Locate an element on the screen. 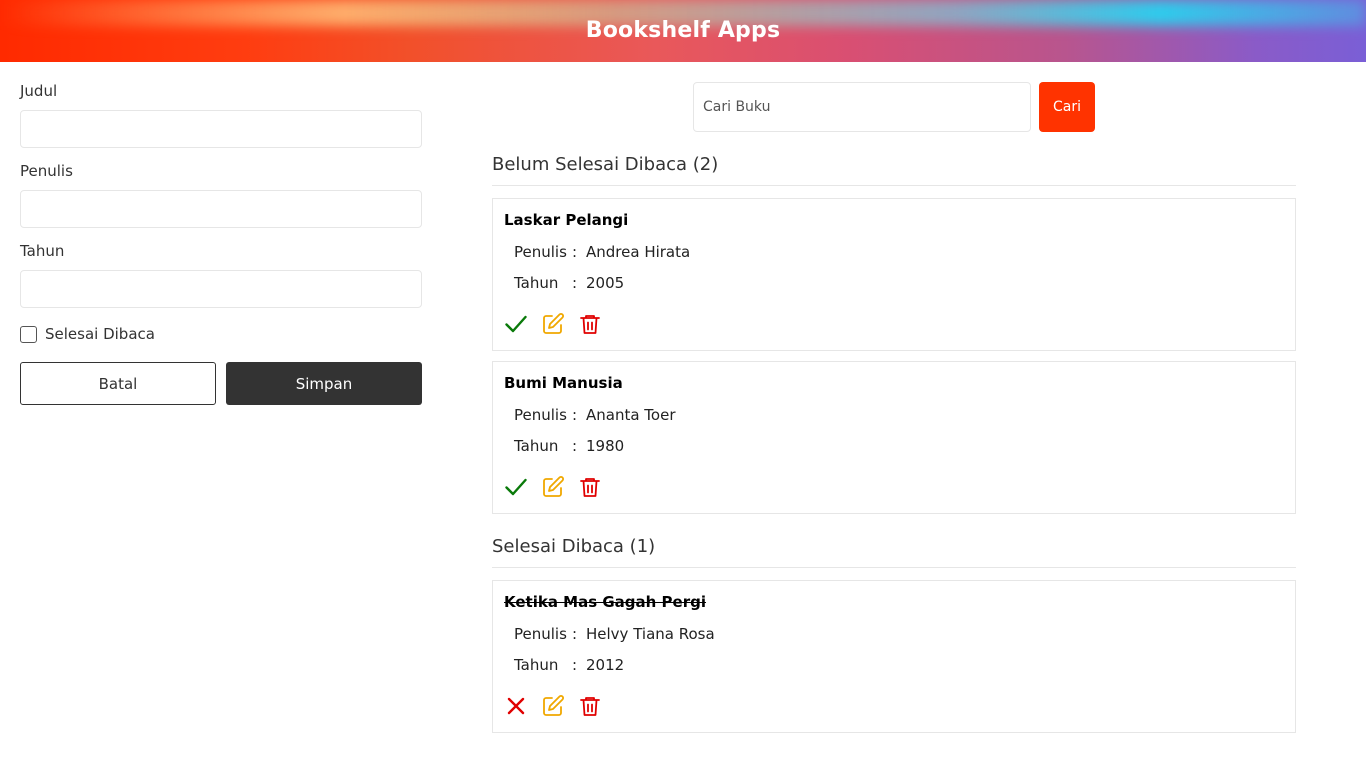  book-author-row: Penulis : Helvy Tiana Rosa is located at coordinates (614, 634).